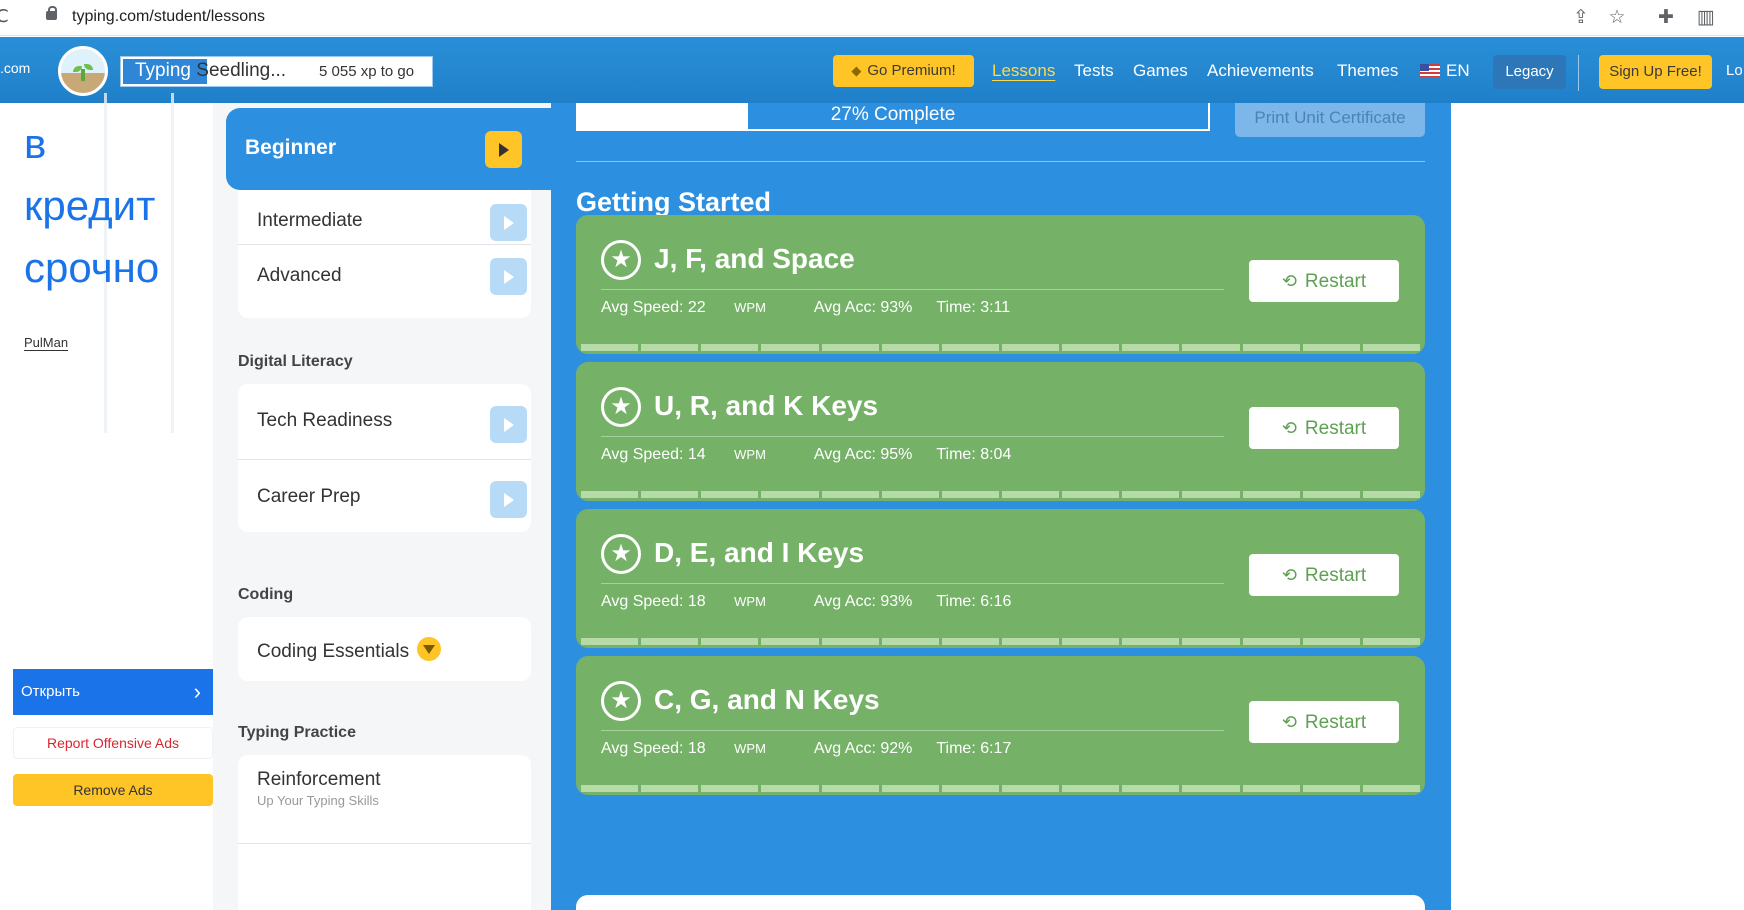  Describe the element at coordinates (1617, 18) in the screenshot. I see `bookmark-star-icon: ☆` at that location.